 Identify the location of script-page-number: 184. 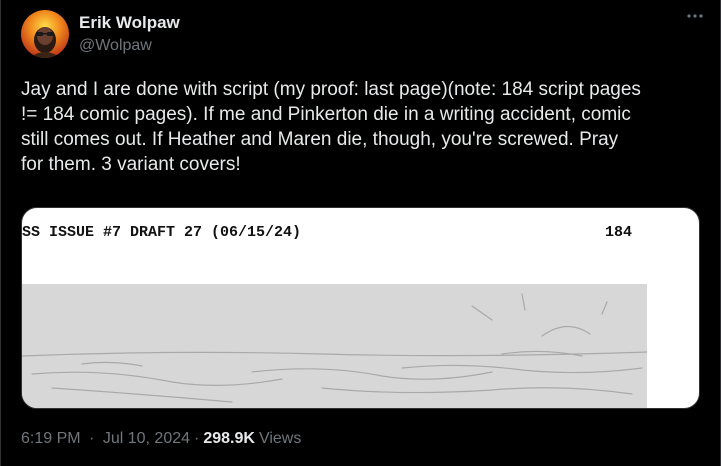
(619, 232).